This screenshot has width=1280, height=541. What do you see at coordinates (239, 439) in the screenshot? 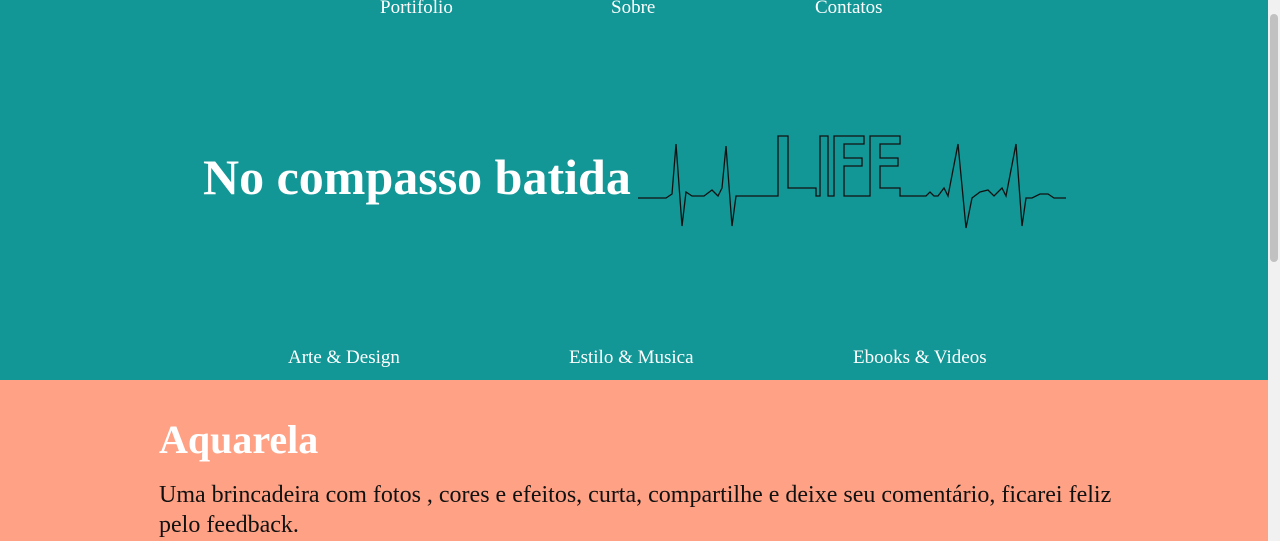
I see `article-title: Aquarela` at bounding box center [239, 439].